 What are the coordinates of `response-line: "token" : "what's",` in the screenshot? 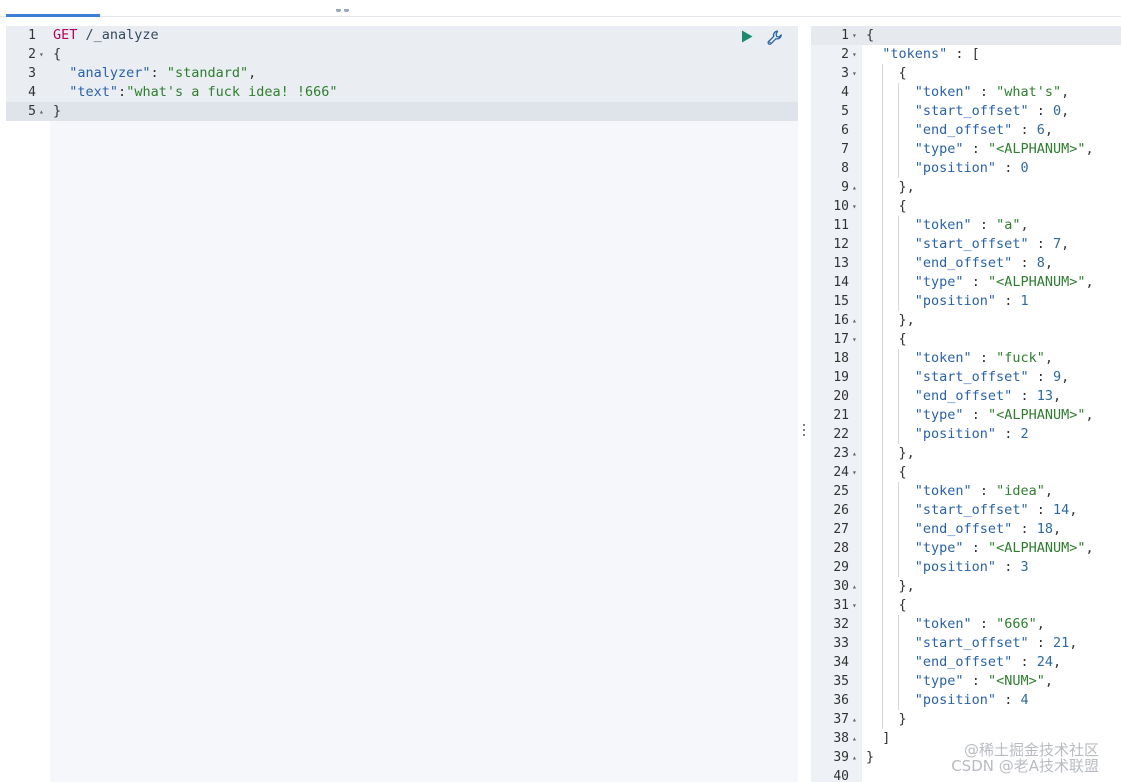 It's located at (967, 92).